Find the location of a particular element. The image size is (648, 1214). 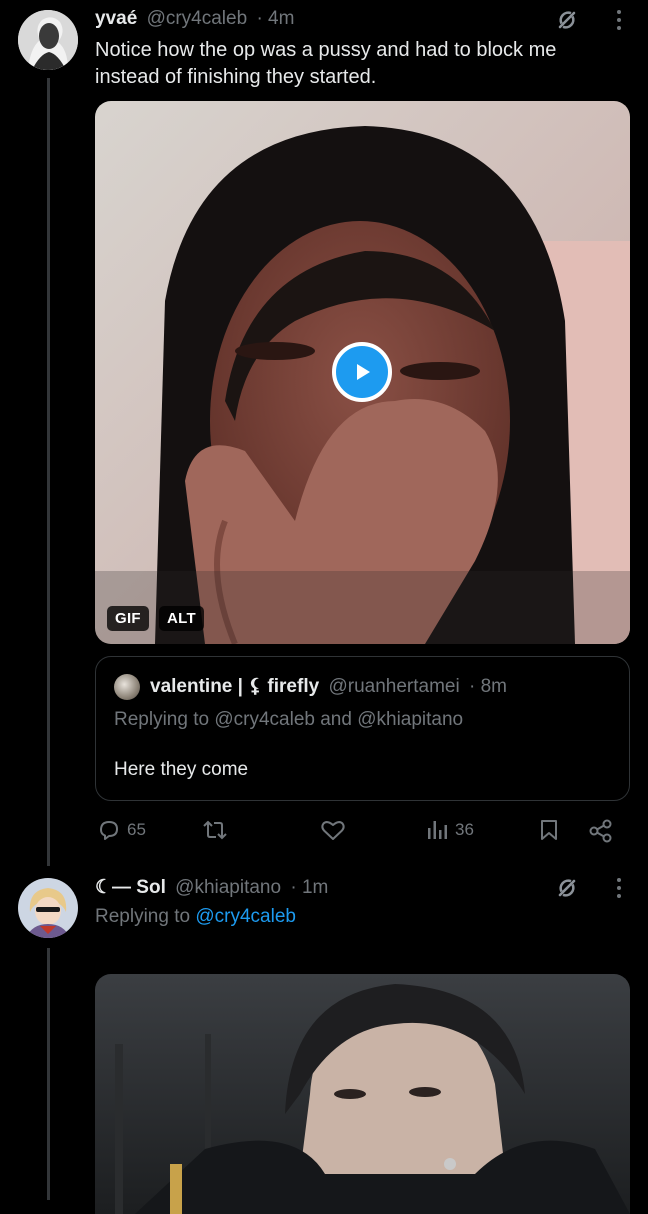

quote-replying-to: Replying to @cry4caleb and @khiapitano is located at coordinates (288, 720).